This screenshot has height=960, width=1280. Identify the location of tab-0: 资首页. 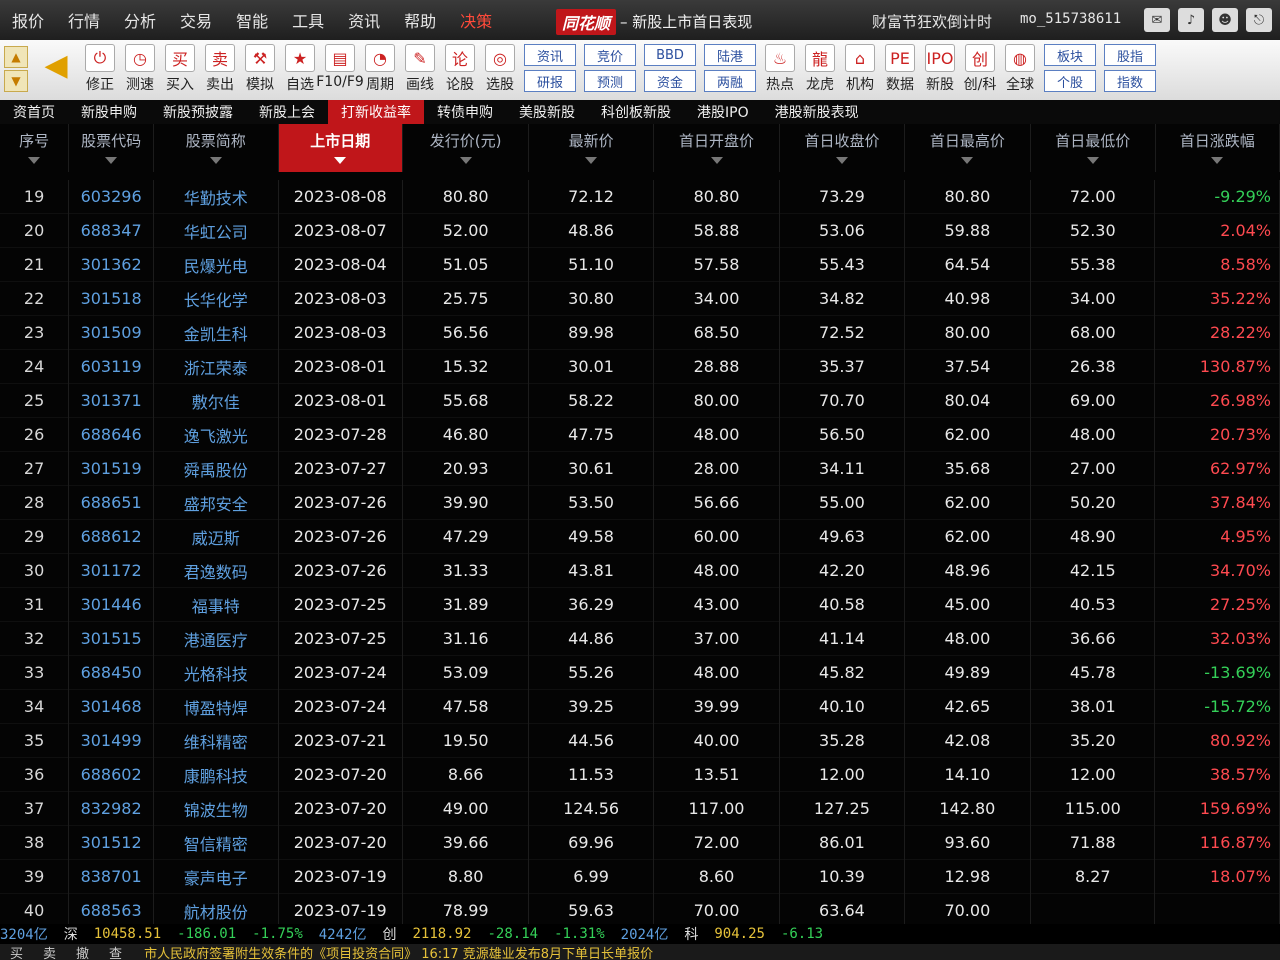
(34, 112).